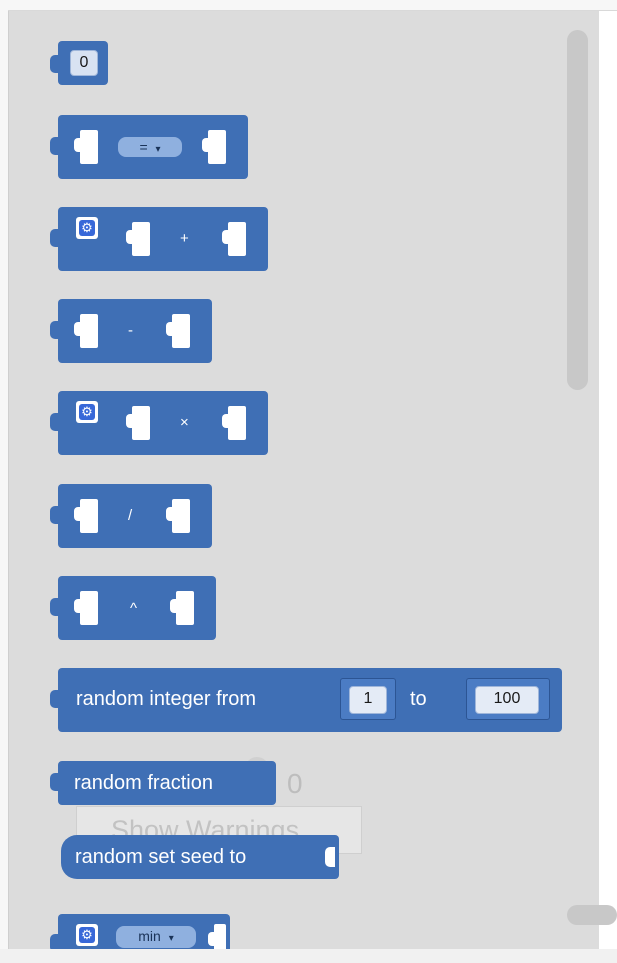 The height and width of the screenshot is (963, 617). I want to click on math-power-block: ^, so click(133, 608).